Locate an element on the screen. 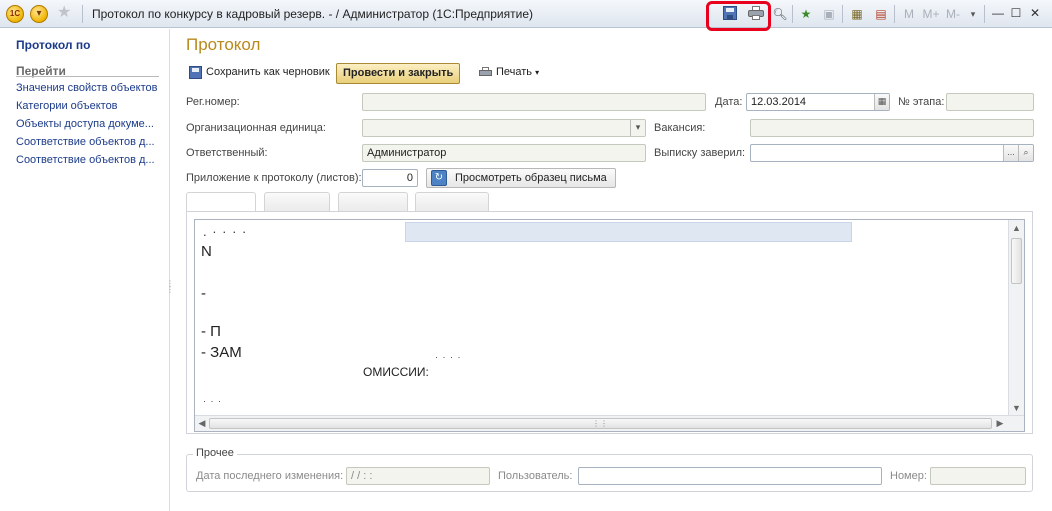 The image size is (1052, 511). stage-number-label: № этапа: is located at coordinates (921, 102).